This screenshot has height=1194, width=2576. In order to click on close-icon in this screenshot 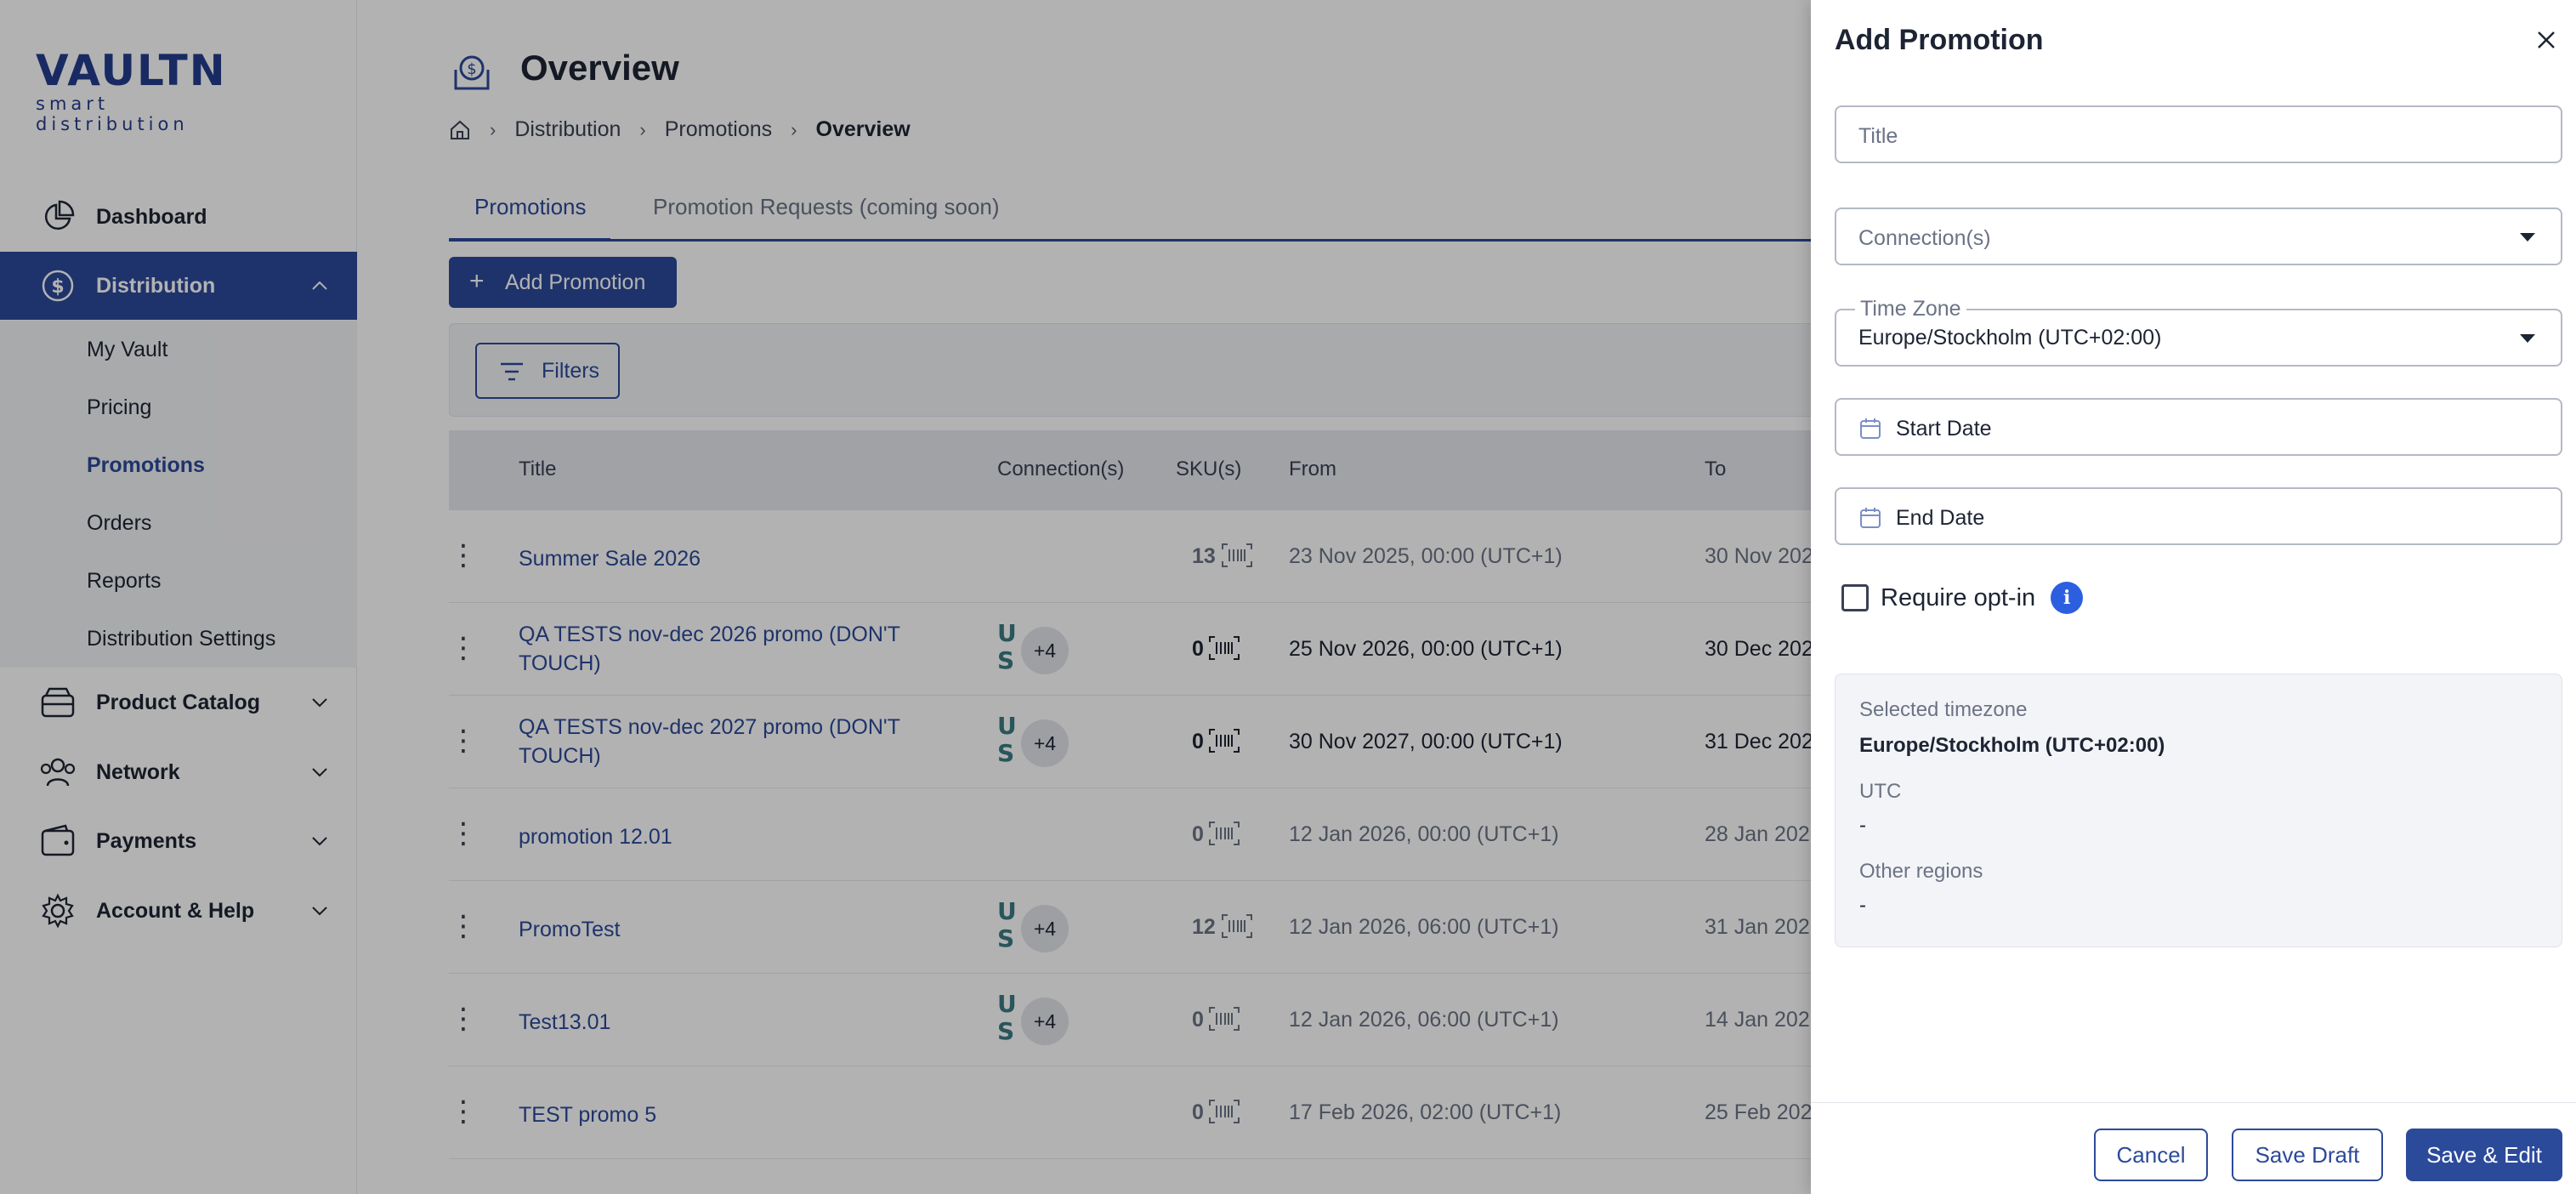, I will do `click(2546, 40)`.